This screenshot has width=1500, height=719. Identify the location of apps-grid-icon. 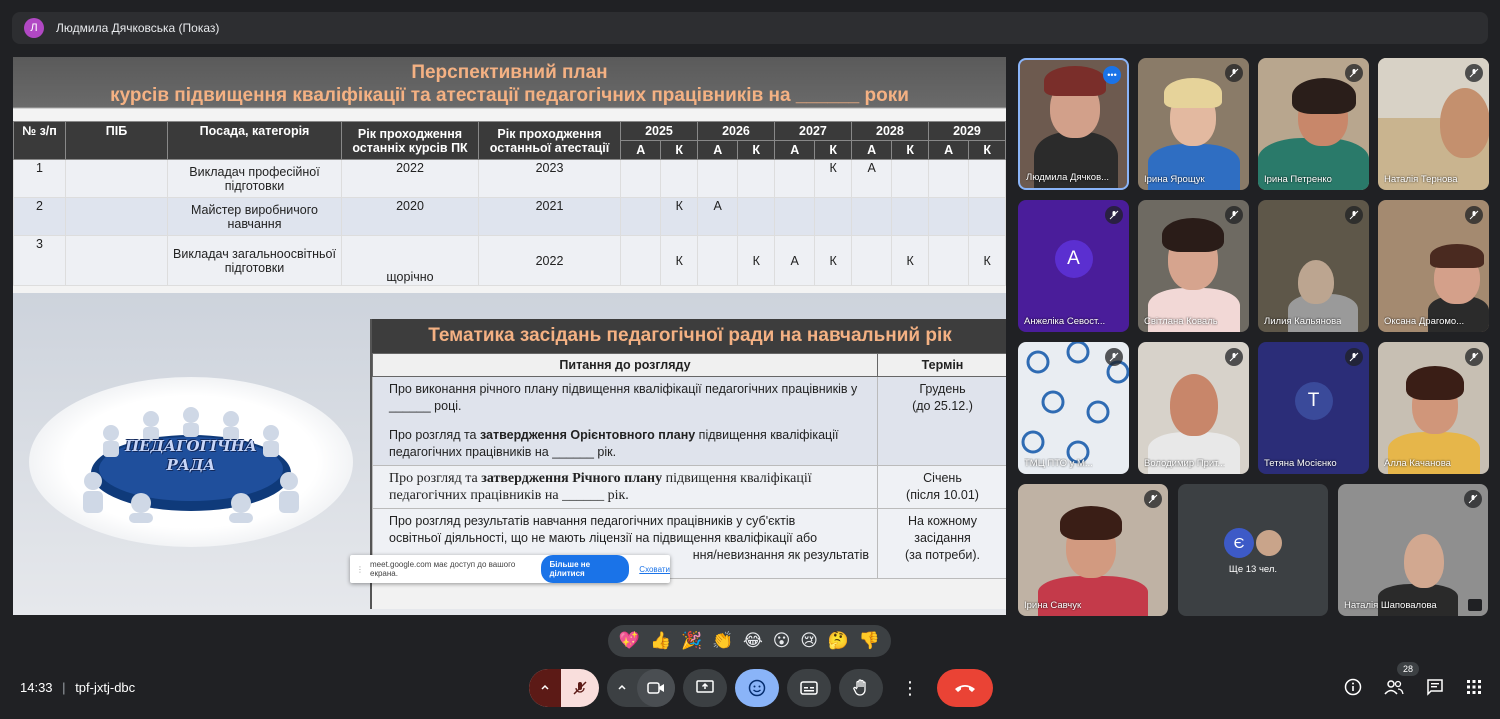
(1474, 687).